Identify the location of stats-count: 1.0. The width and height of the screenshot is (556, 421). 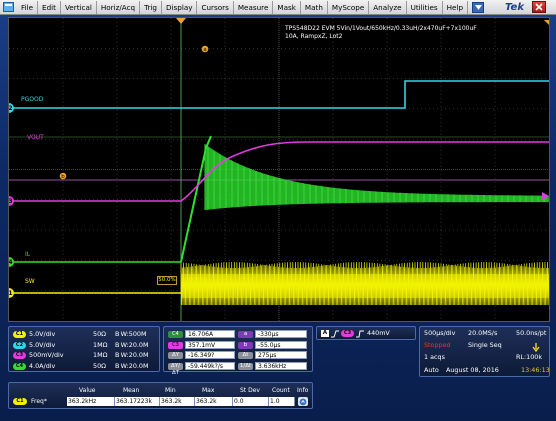
(282, 401).